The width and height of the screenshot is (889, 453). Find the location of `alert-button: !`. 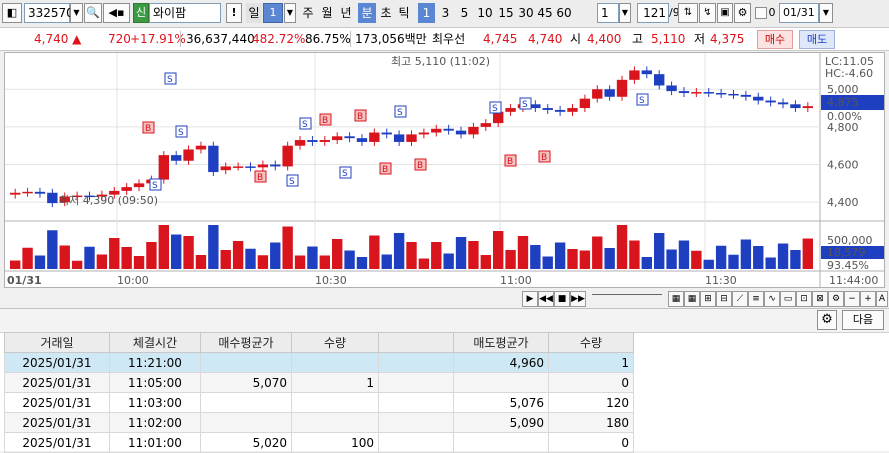

alert-button: ! is located at coordinates (234, 13).